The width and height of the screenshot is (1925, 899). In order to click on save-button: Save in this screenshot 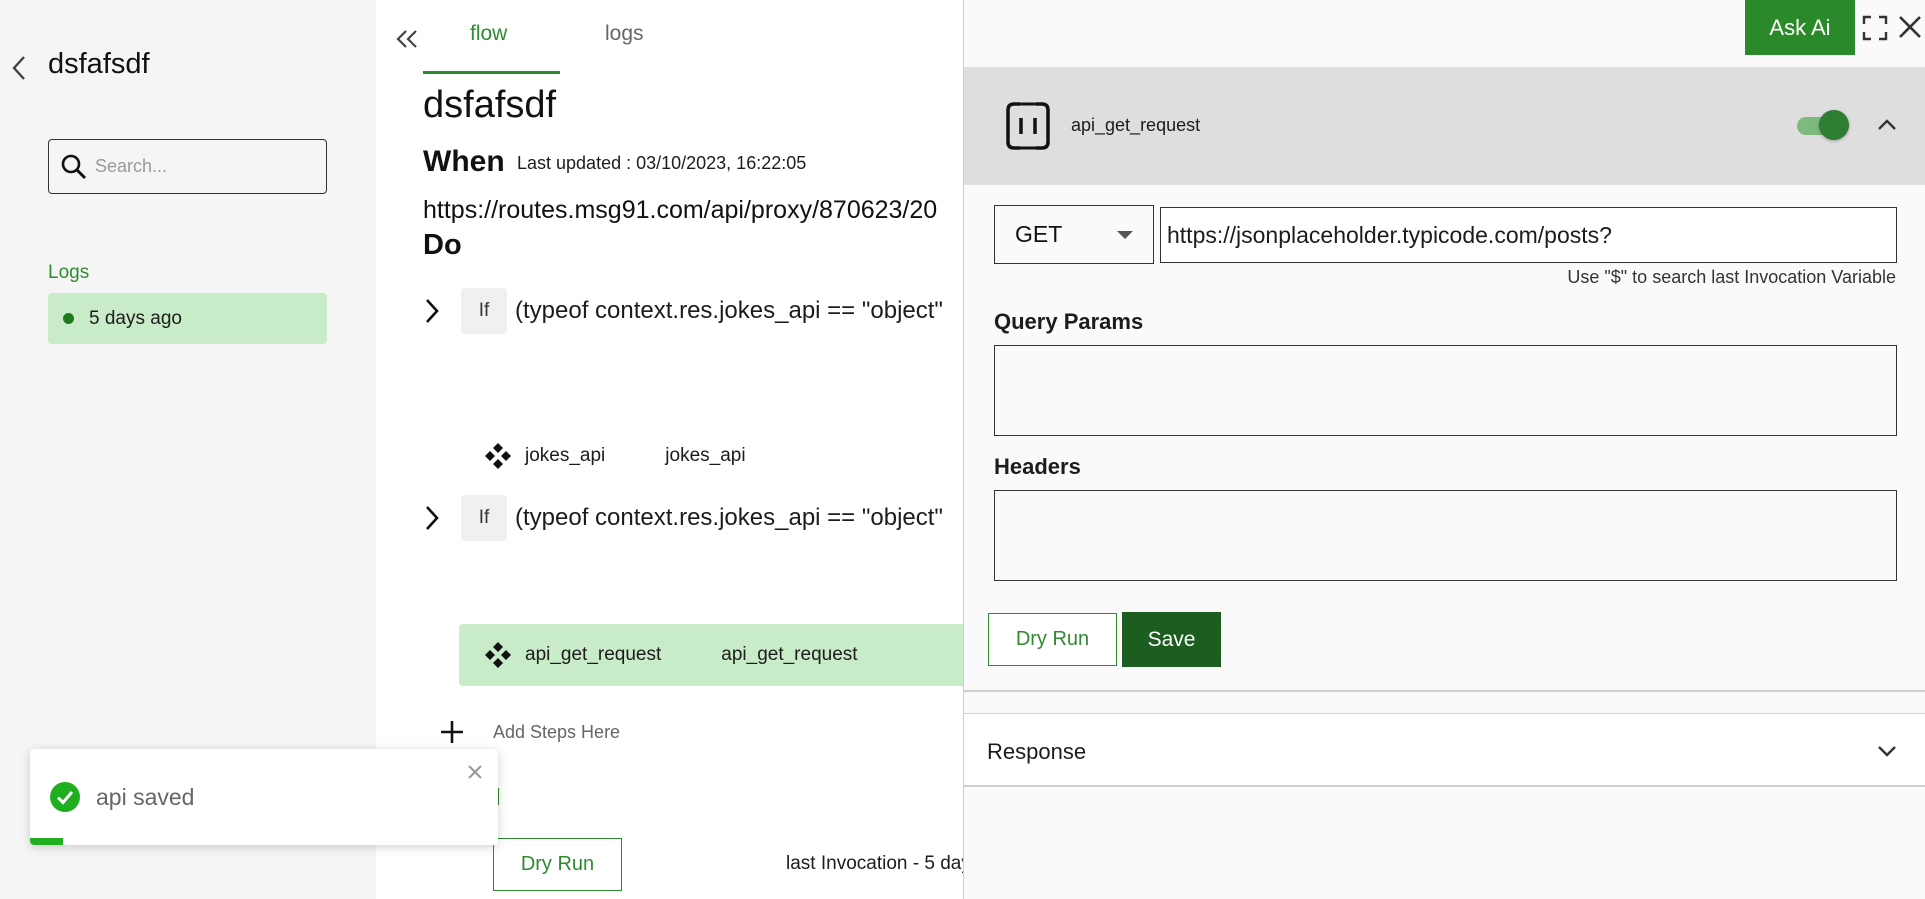, I will do `click(1171, 639)`.